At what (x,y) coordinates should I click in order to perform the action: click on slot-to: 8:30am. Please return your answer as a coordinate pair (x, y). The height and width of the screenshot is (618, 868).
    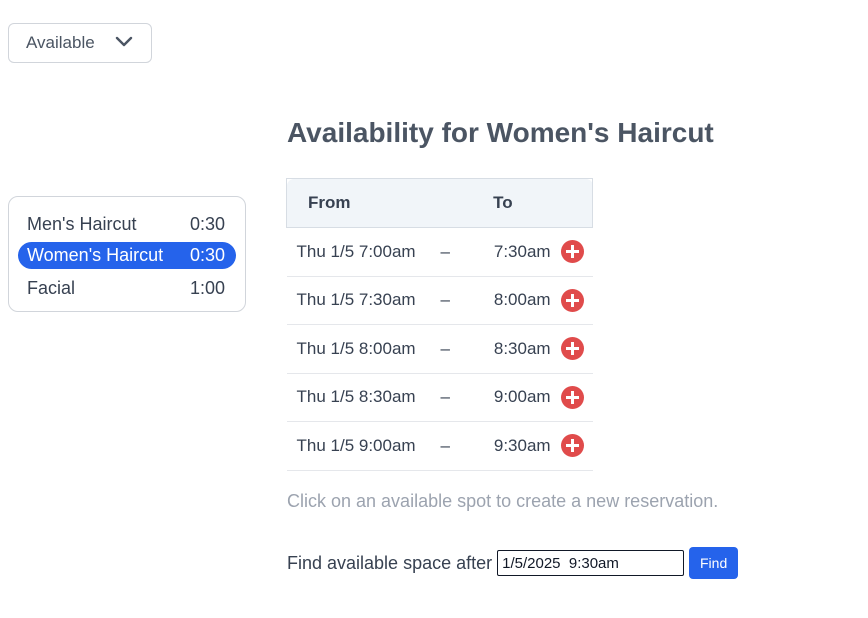
    Looking at the image, I should click on (504, 349).